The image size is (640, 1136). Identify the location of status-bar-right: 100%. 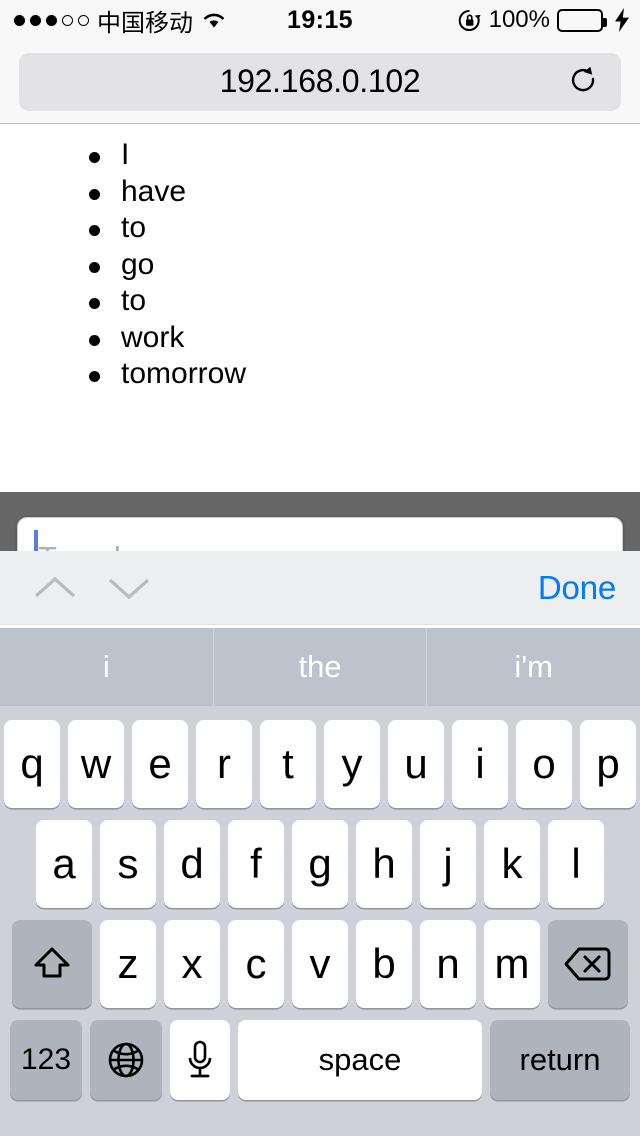
(543, 20).